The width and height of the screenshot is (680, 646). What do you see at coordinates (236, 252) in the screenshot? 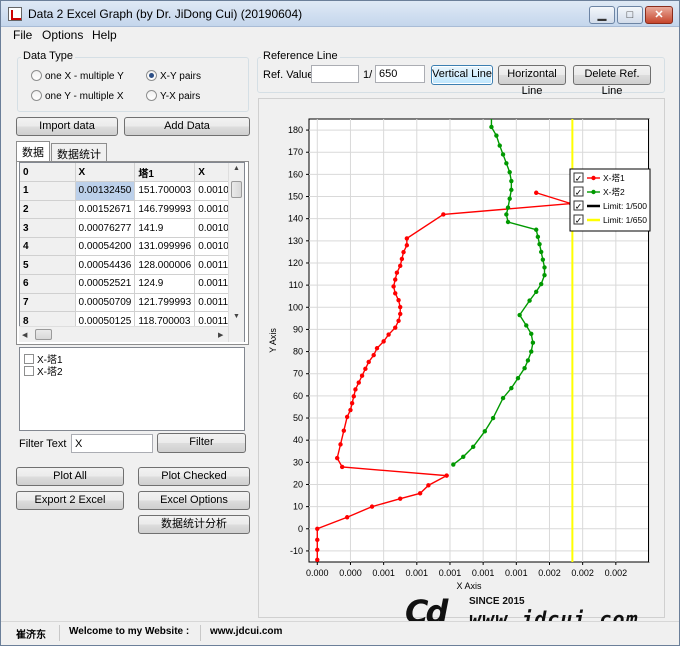
I see `vertical-scrollbar: ▲ ▼` at bounding box center [236, 252].